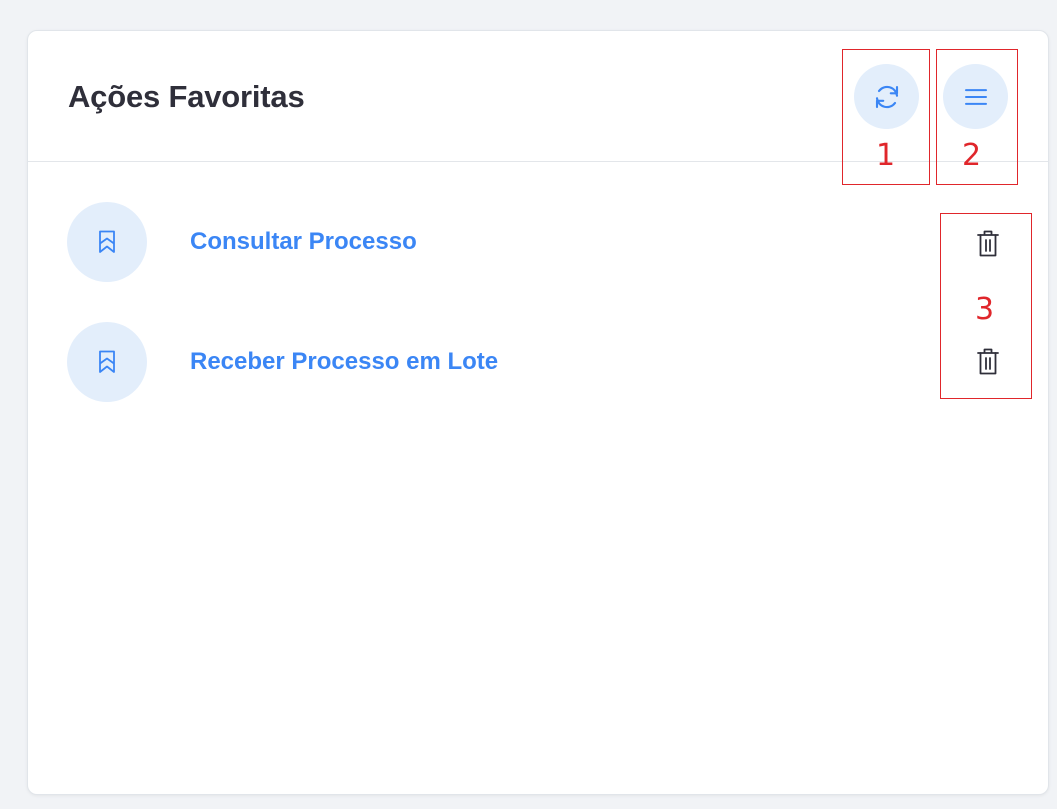 The image size is (1057, 809). I want to click on widget-title: Ações Favoritas, so click(186, 96).